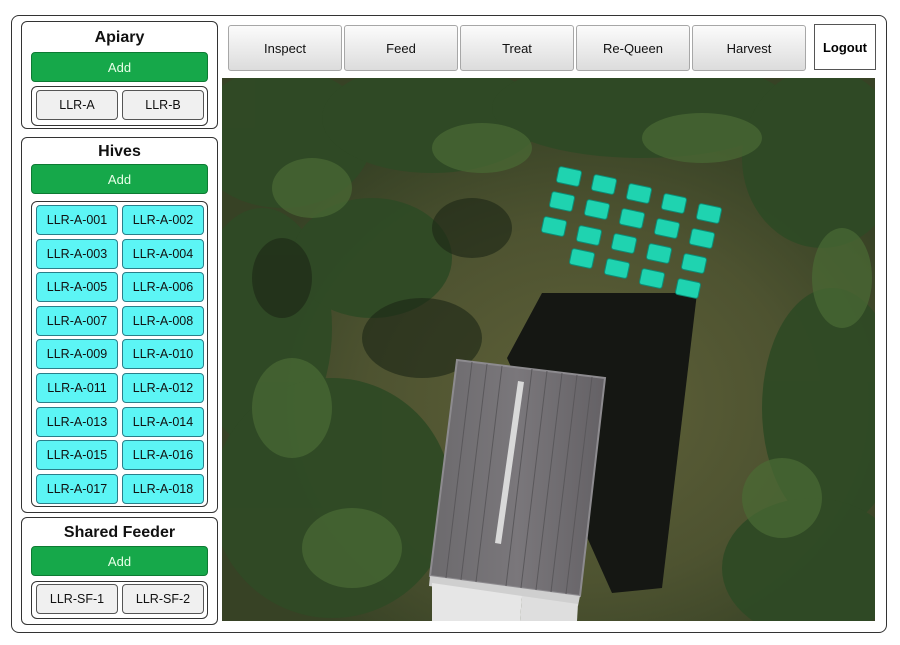  Describe the element at coordinates (163, 388) in the screenshot. I see `hive-item: LLR-A-012` at that location.